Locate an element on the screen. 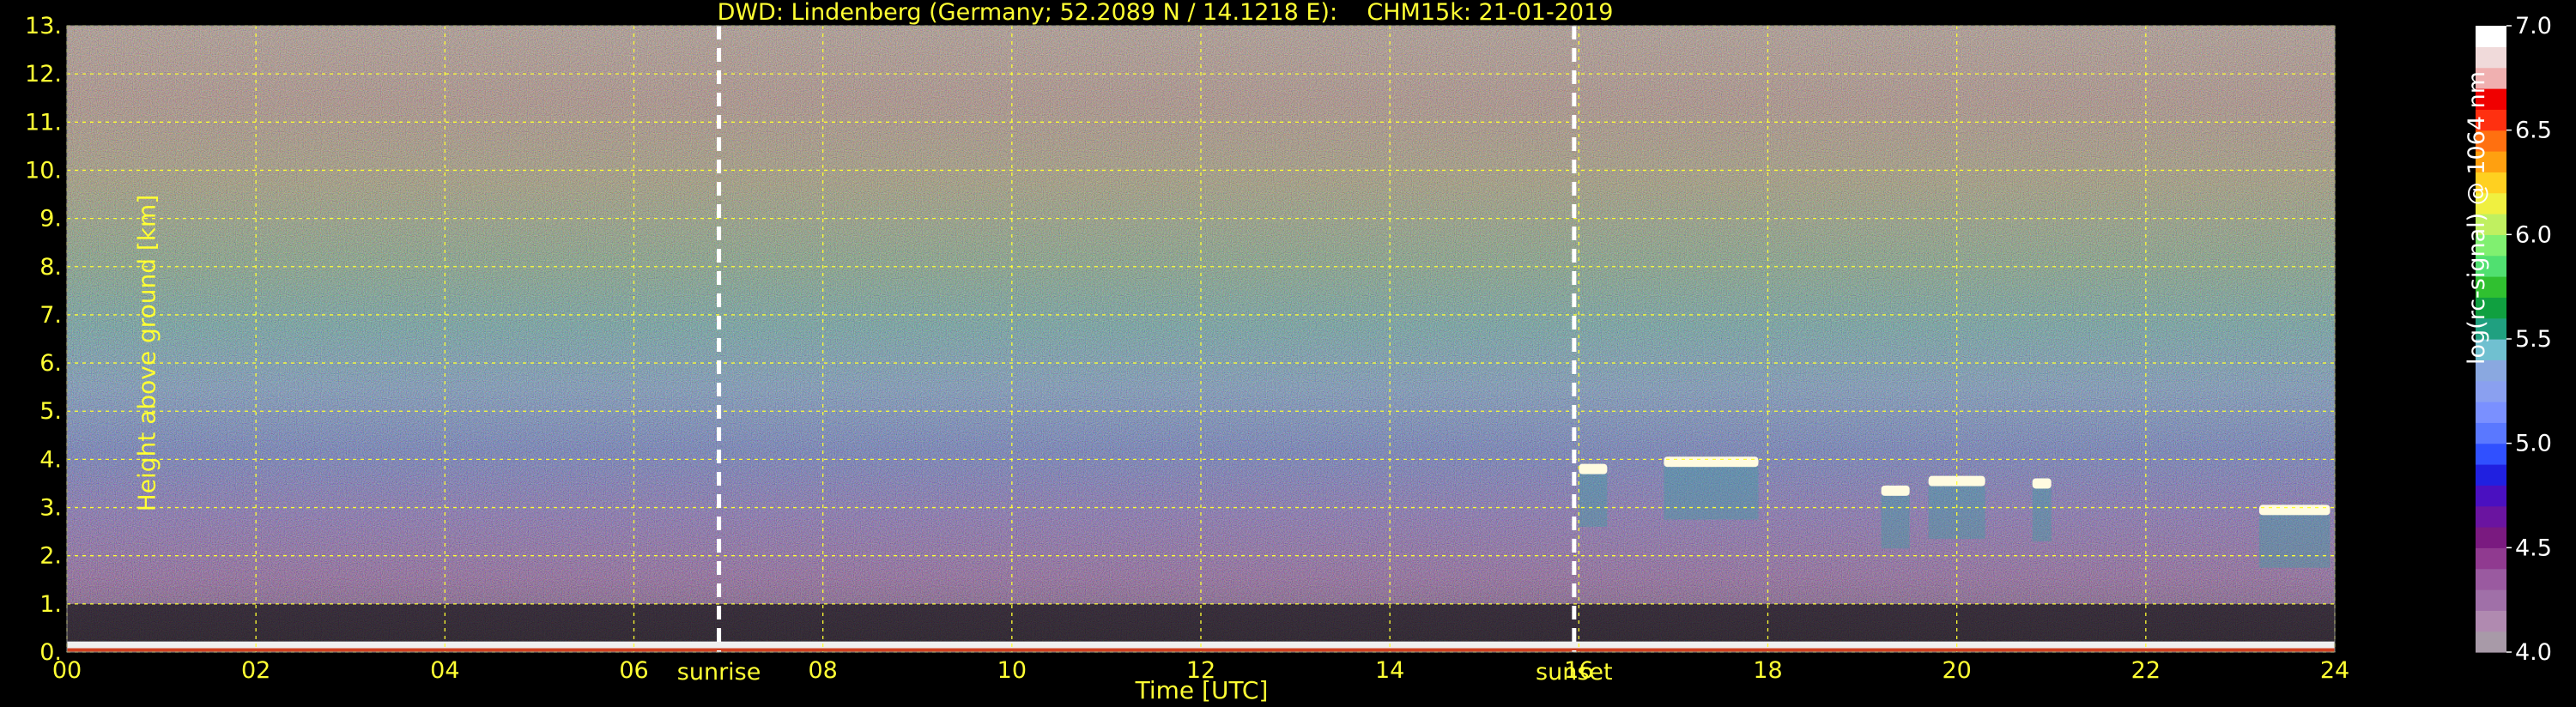 This screenshot has width=2576, height=707. y-tick-label: 6. is located at coordinates (50, 363).